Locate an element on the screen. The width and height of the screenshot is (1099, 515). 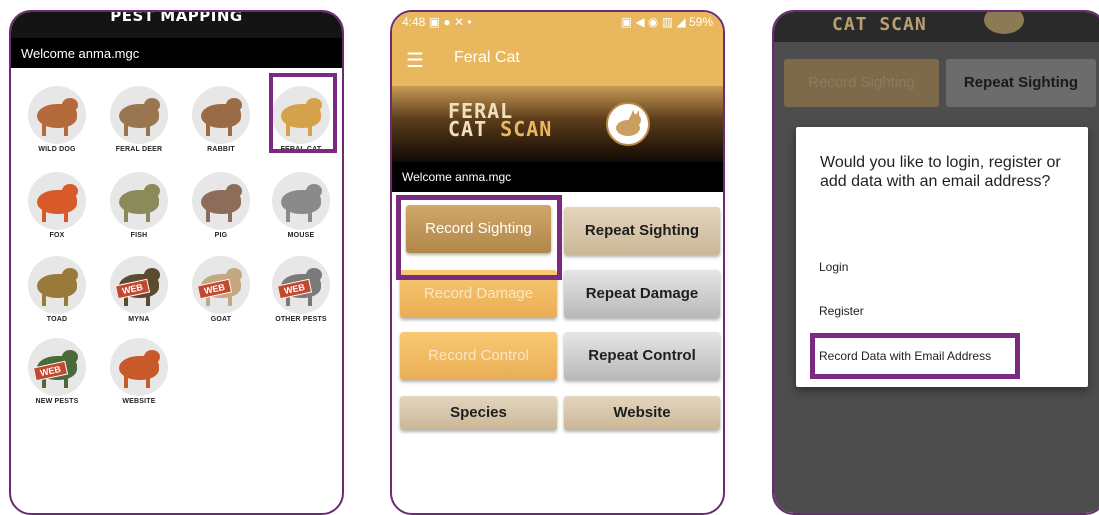
pest-tile: WEB MYNA is located at coordinates (139, 289).